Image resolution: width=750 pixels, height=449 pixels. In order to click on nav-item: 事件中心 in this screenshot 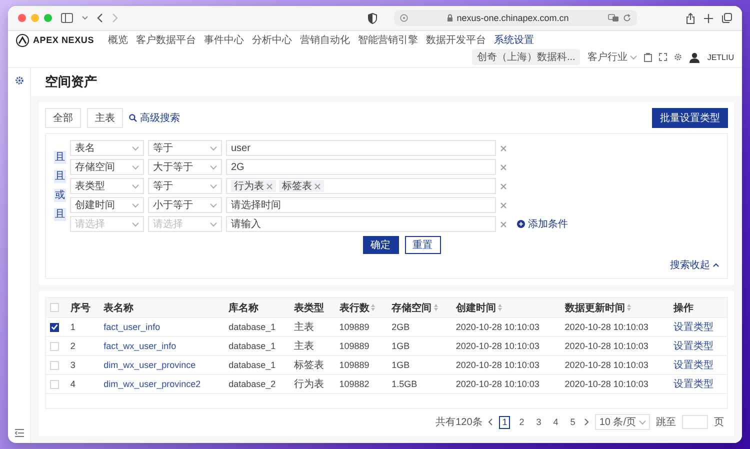, I will do `click(224, 40)`.